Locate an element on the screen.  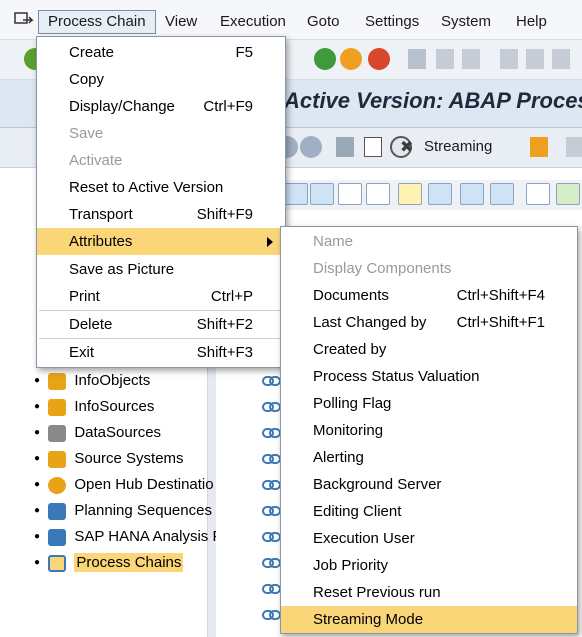
tree-item-datasources: ● DataSources is located at coordinates (97, 433).